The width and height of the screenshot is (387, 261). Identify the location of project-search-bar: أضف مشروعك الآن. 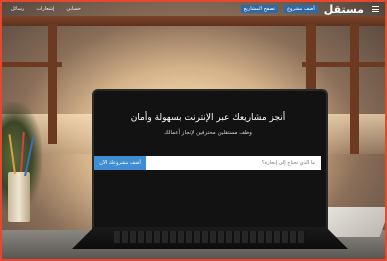
(207, 163).